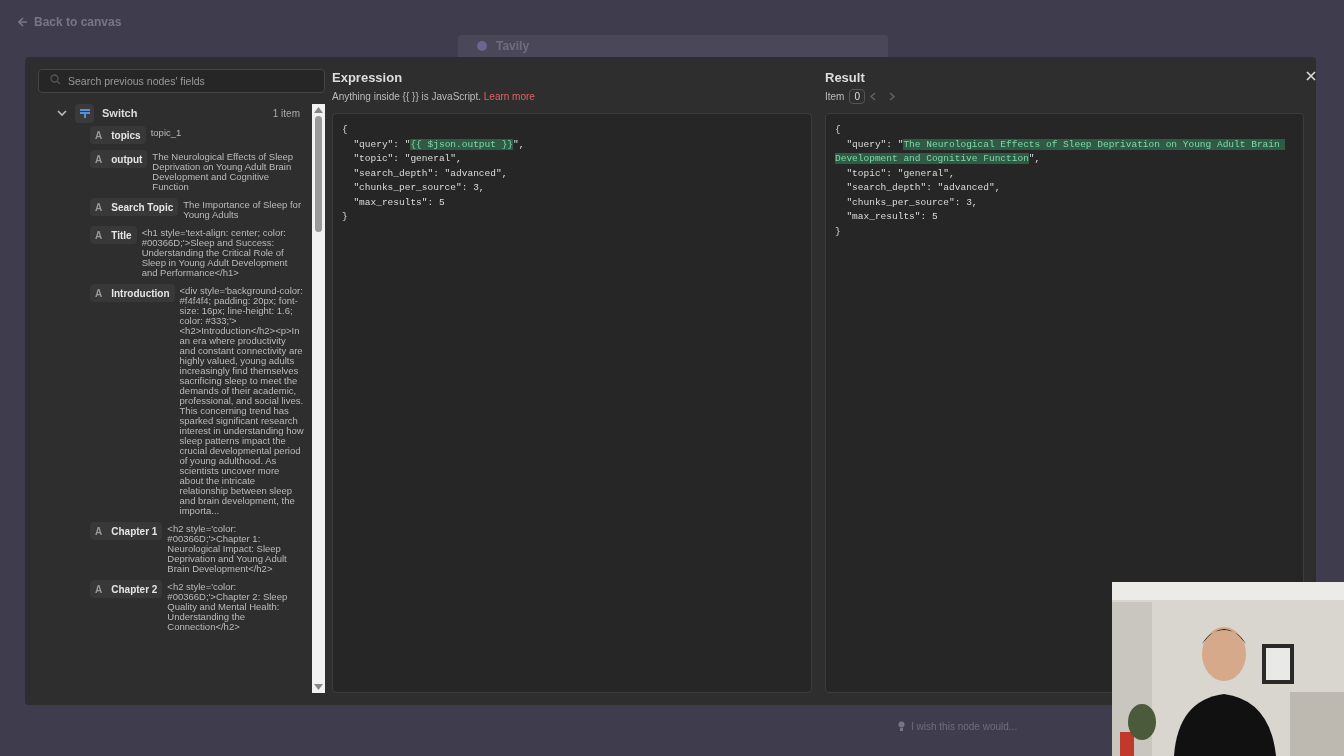 This screenshot has height=756, width=1344. I want to click on field-chip: A Search Topic, so click(134, 207).